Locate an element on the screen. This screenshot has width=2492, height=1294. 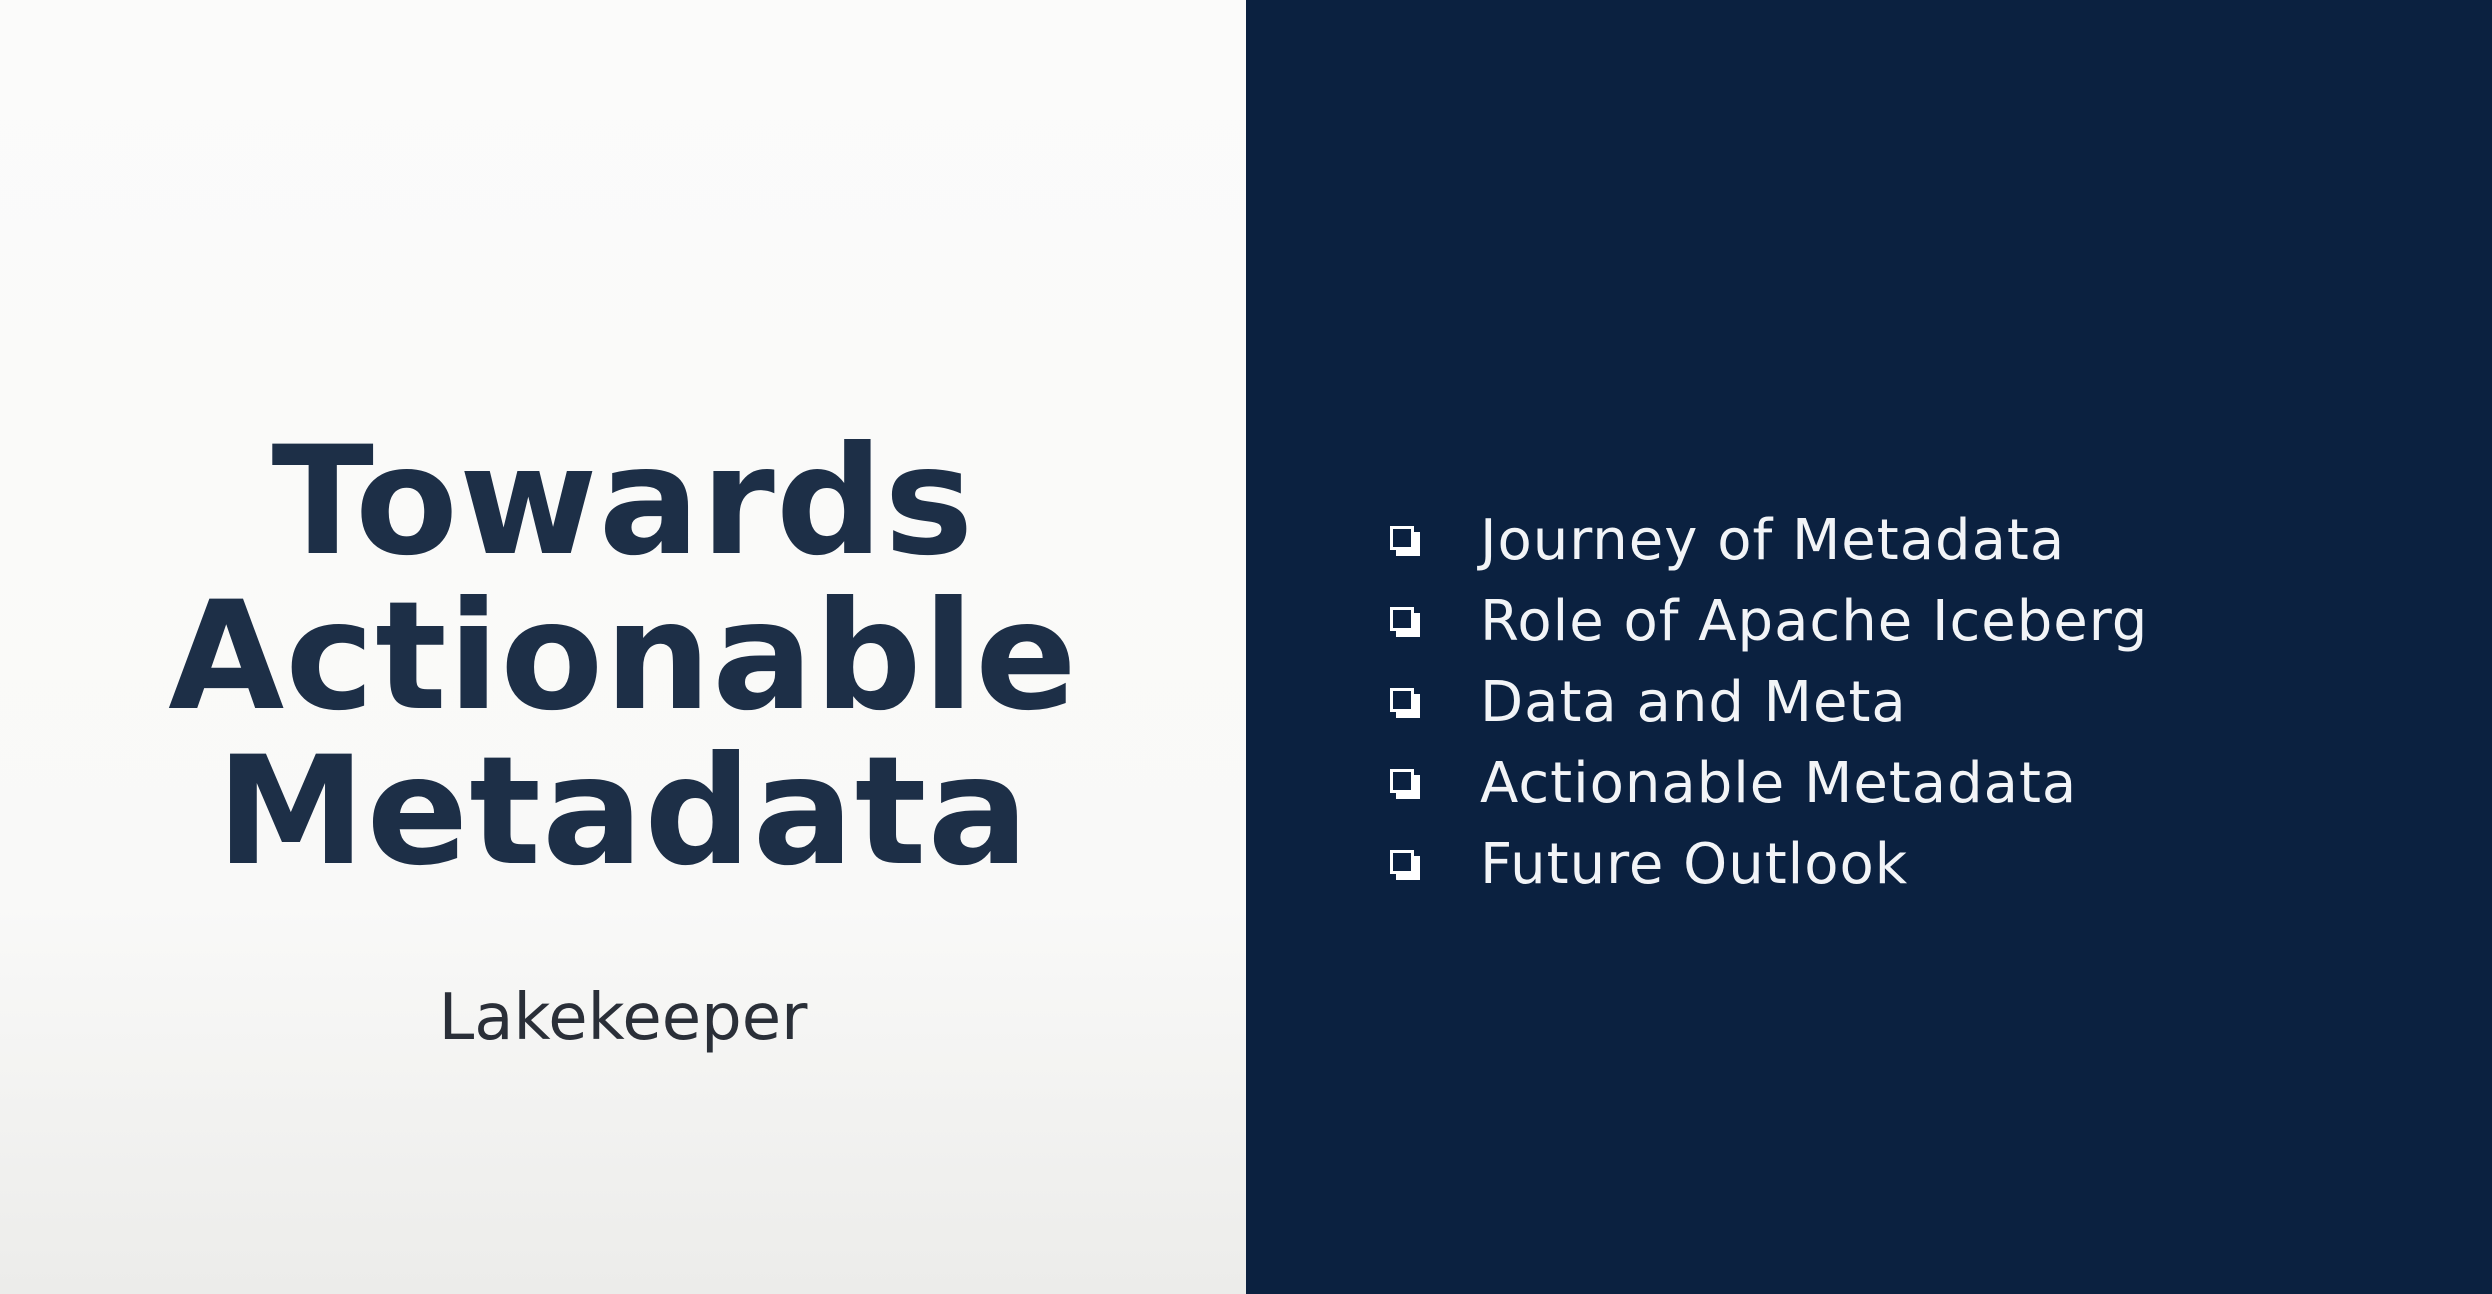
agenda-item-data-and-meta: Data and Meta is located at coordinates (1766, 702).